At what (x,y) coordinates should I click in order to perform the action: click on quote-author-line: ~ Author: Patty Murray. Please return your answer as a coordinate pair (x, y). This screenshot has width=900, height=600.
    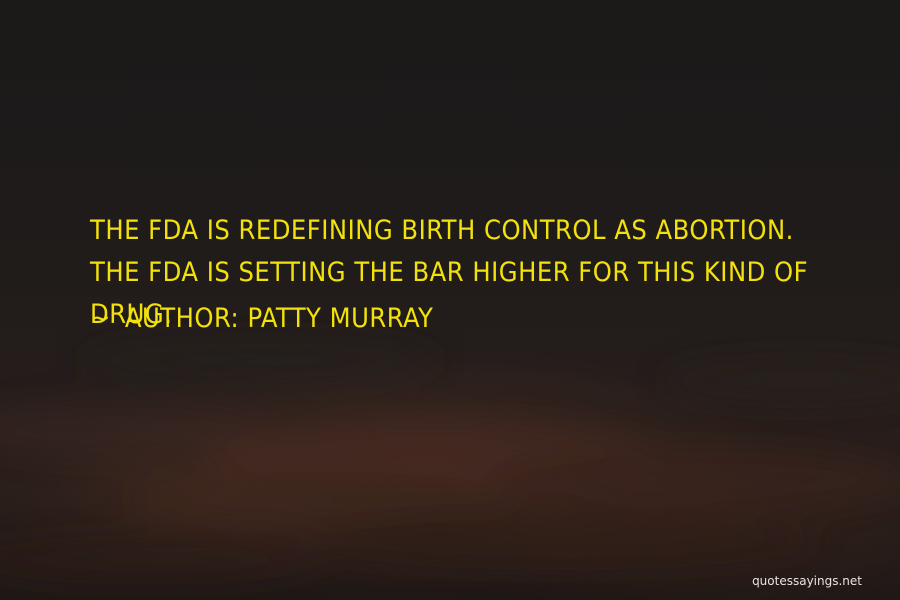
    Looking at the image, I should click on (261, 319).